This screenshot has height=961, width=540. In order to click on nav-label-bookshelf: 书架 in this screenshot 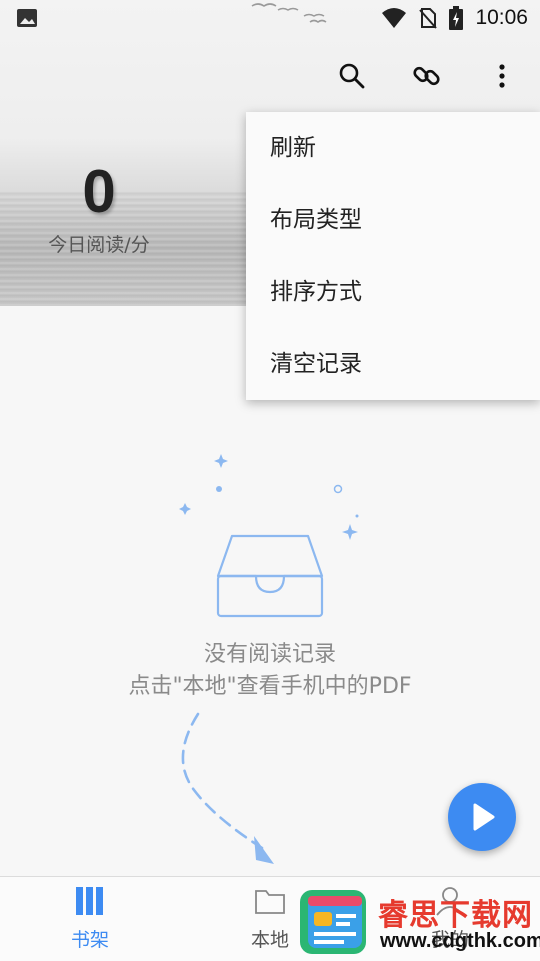, I will do `click(89, 940)`.